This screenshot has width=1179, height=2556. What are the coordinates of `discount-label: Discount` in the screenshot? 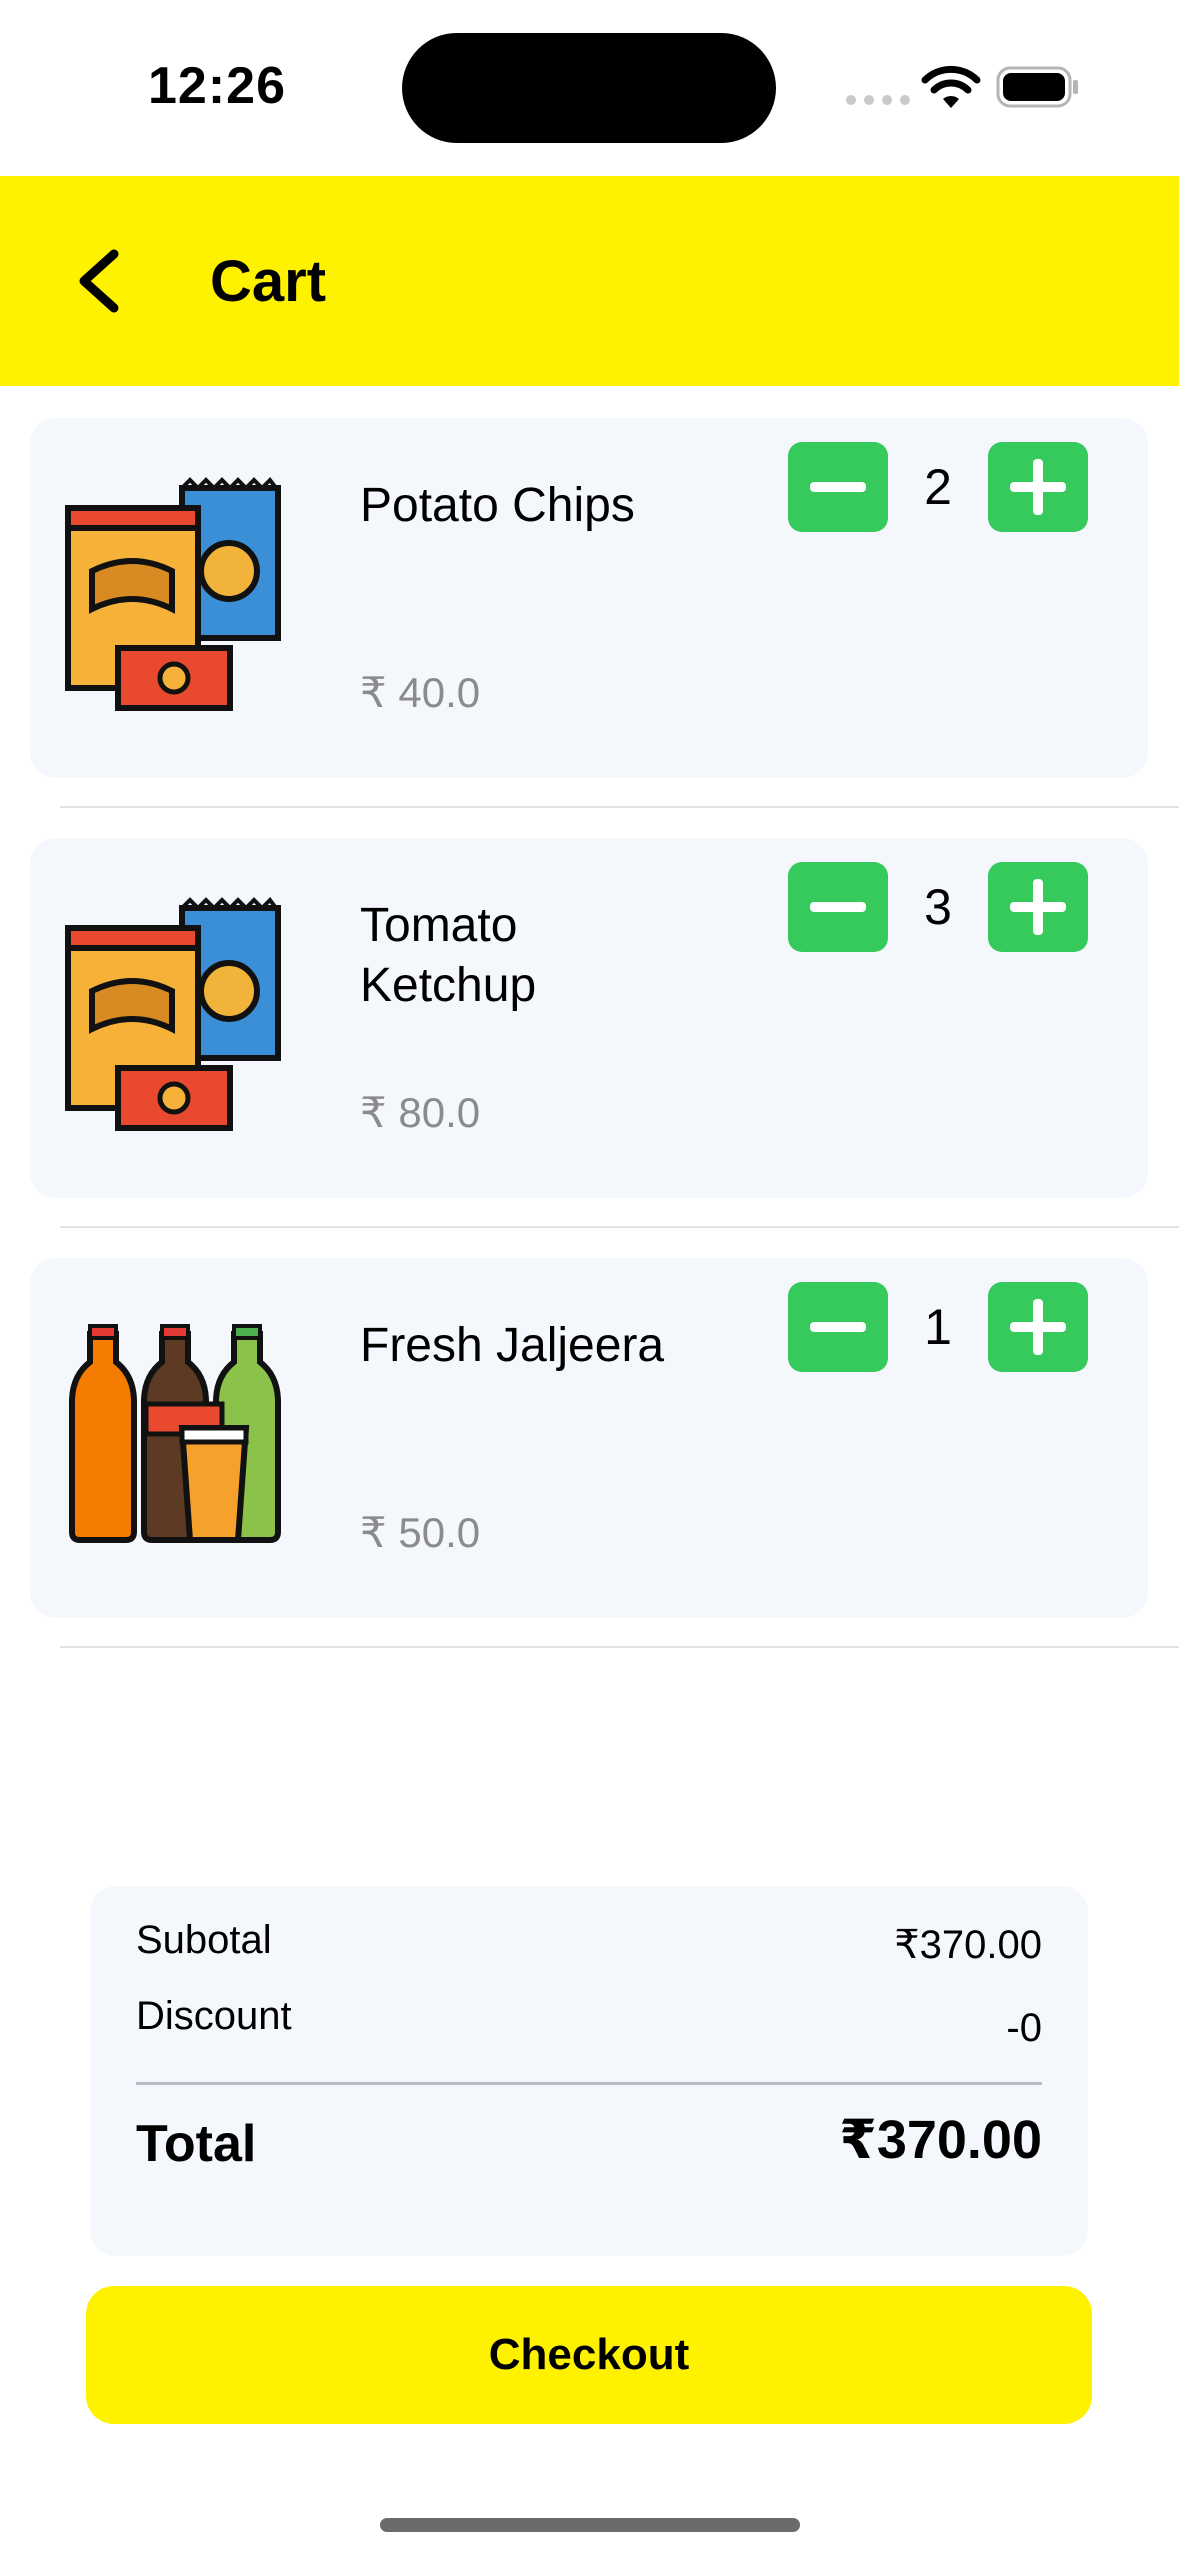 It's located at (214, 2016).